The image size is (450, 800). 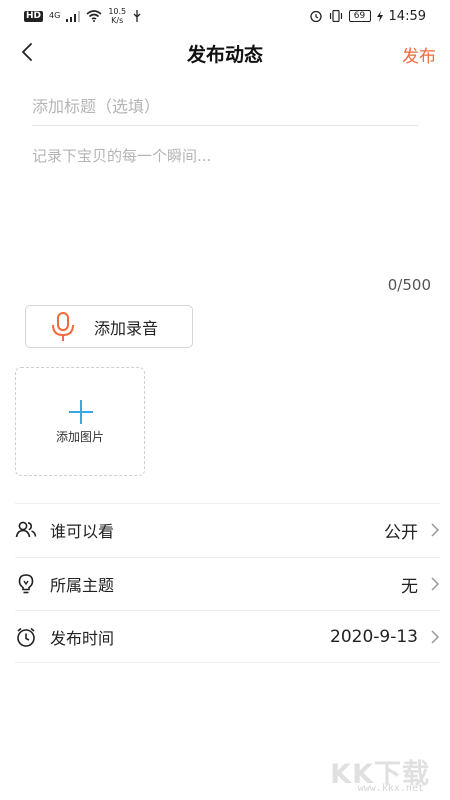 I want to click on status-bar: HD 4G 10.5 K/s 69 14:59, so click(x=225, y=16).